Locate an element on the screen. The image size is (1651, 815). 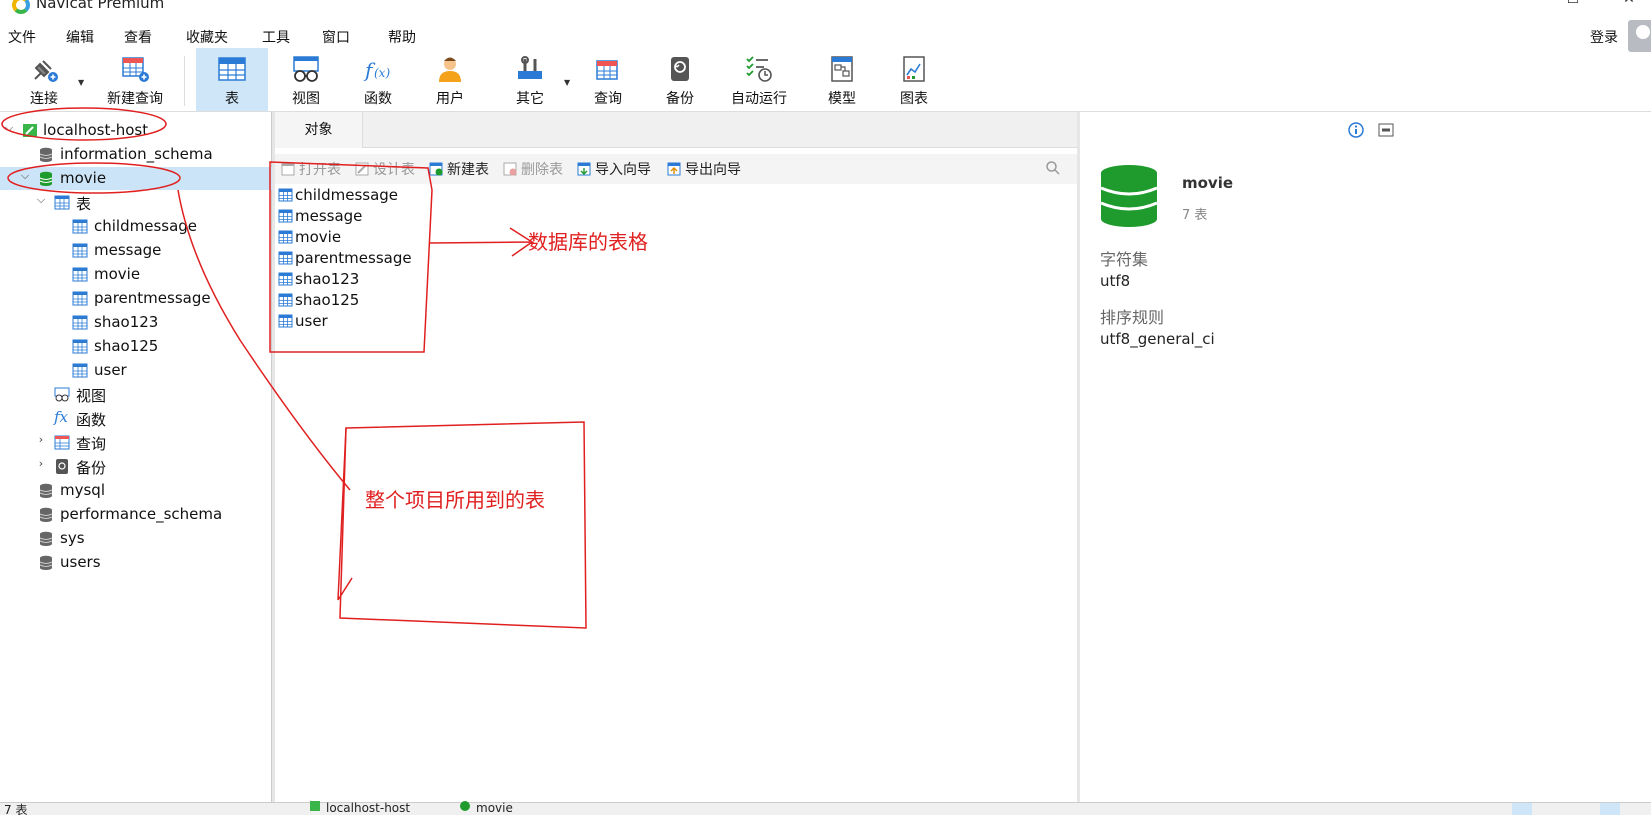
table-button: 表 is located at coordinates (232, 79).